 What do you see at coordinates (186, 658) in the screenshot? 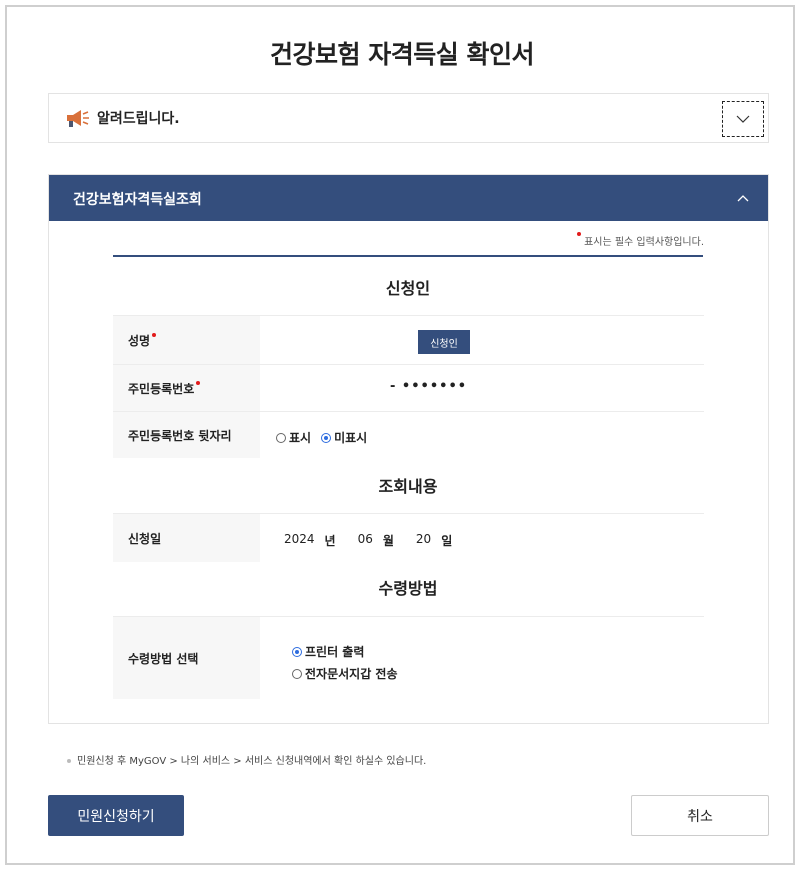
I see `receipt-label: 수령방법 선택` at bounding box center [186, 658].